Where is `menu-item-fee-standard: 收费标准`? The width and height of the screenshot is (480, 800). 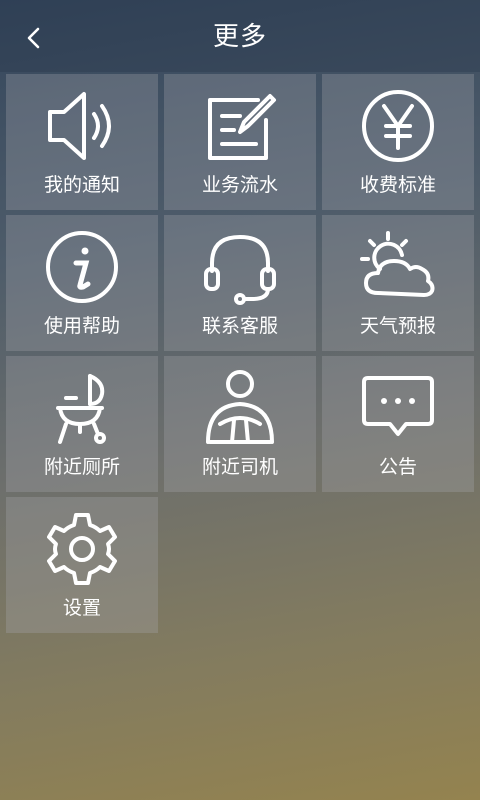
menu-item-fee-standard: 收费标准 is located at coordinates (398, 142).